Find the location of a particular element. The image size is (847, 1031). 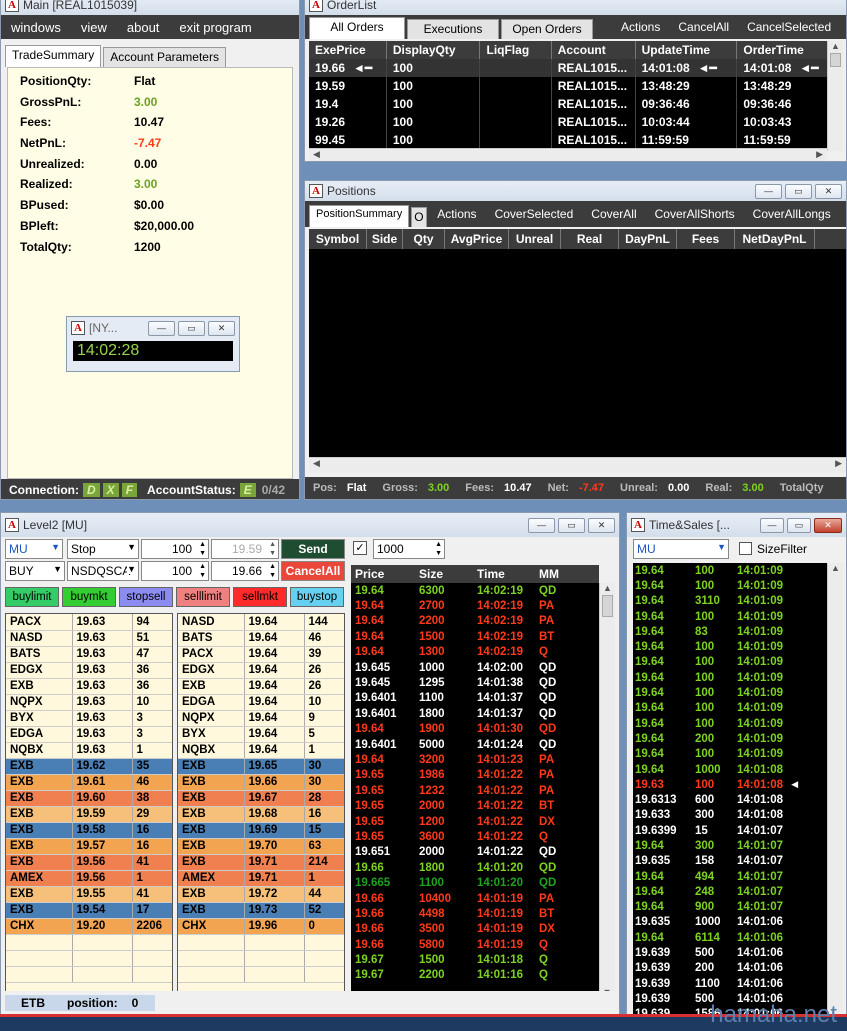

orderlist-actions-menu: Actions is located at coordinates (640, 27).